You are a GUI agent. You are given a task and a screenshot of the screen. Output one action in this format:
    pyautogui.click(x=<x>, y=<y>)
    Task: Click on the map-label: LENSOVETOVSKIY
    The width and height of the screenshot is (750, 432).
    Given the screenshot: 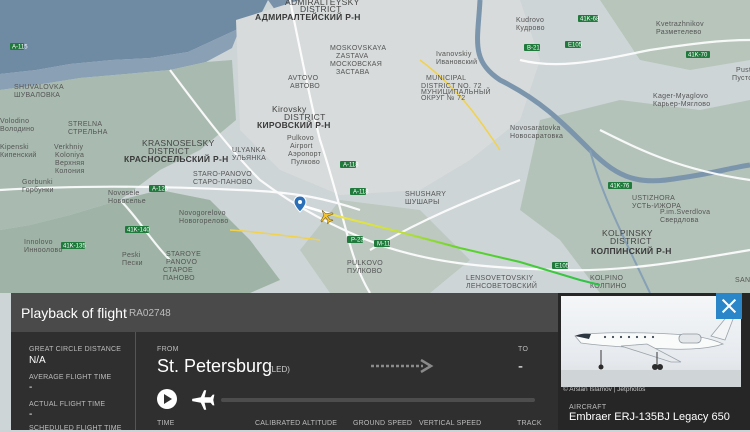 What is the action you would take?
    pyautogui.click(x=500, y=278)
    